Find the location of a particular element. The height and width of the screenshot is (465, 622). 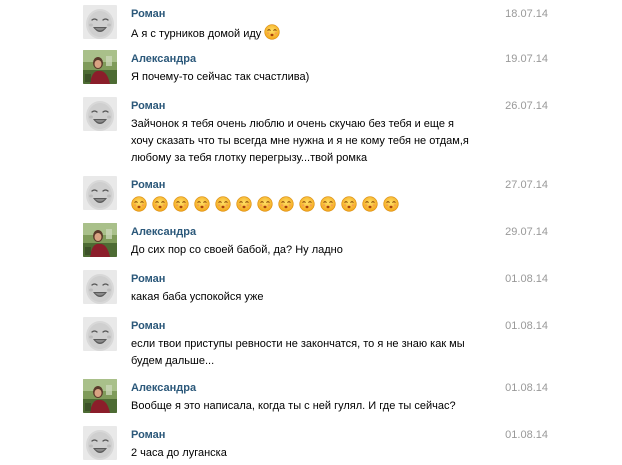

message-text: какая баба успокойся уже is located at coordinates (197, 297).